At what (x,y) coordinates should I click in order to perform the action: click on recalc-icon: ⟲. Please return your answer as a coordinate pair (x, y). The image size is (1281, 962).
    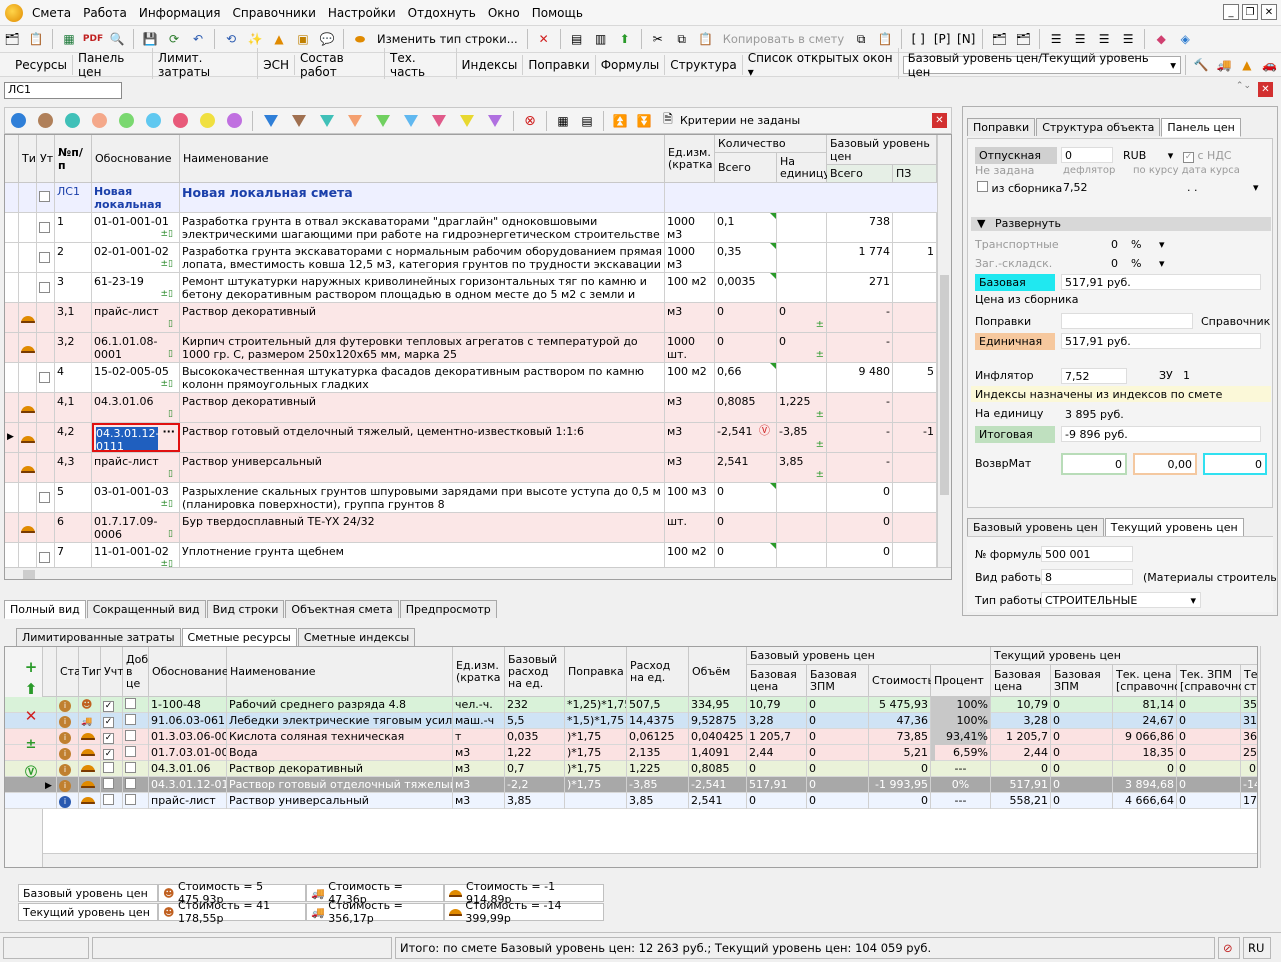
    Looking at the image, I should click on (231, 39).